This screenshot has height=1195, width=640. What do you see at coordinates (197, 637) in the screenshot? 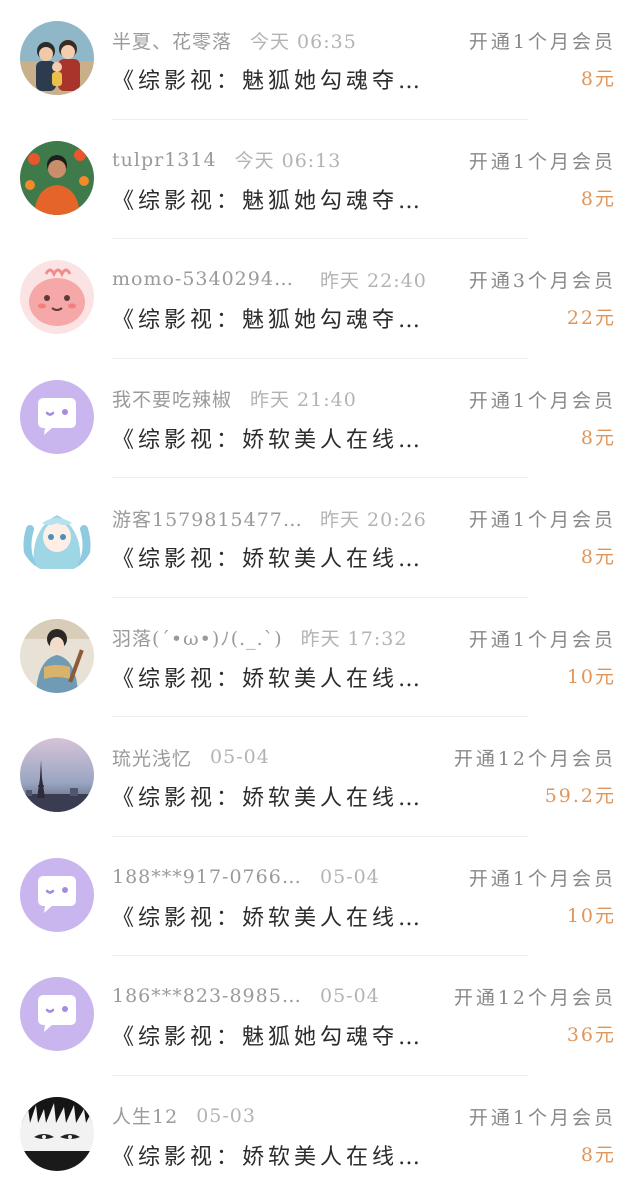
I see `user-name: 羽落(´•ω•)ﾉ(._.`)` at bounding box center [197, 637].